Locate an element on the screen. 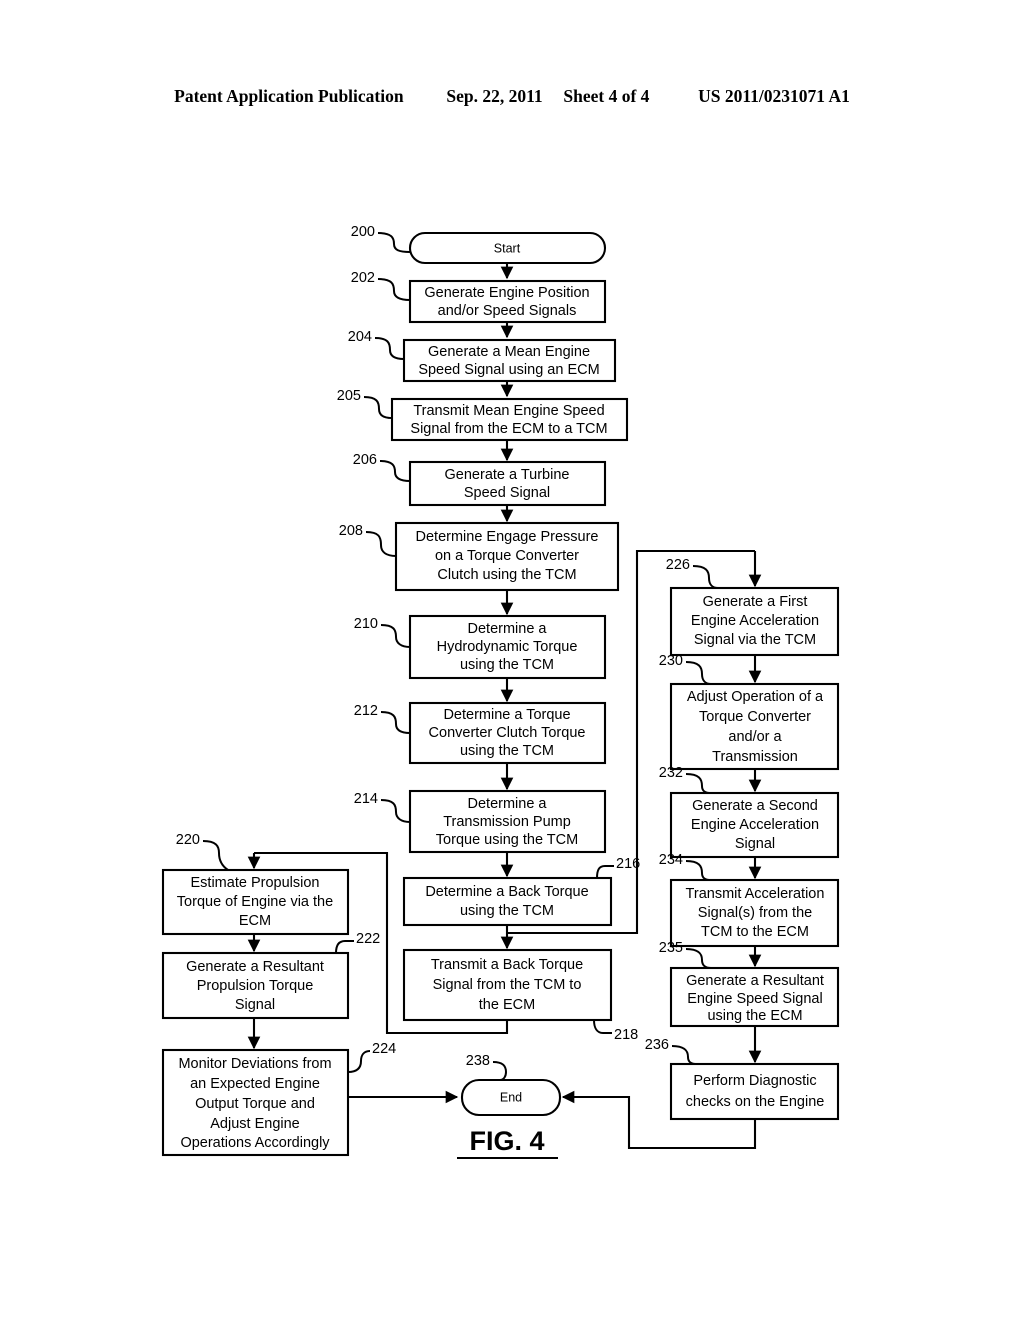  node-238-label: End is located at coordinates (511, 1097).